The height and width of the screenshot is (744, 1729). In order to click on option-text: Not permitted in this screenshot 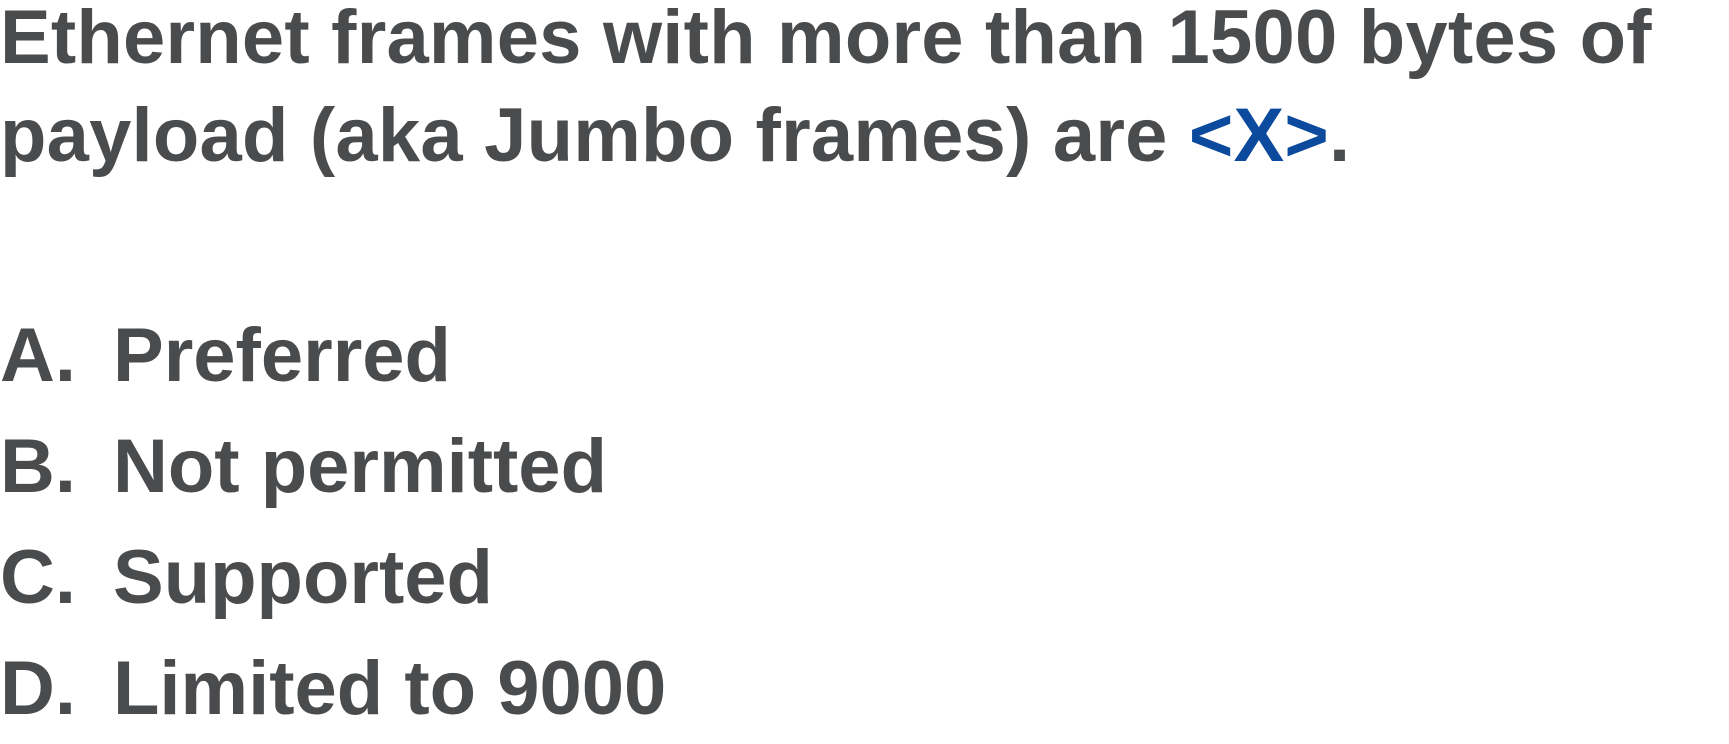, I will do `click(360, 466)`.